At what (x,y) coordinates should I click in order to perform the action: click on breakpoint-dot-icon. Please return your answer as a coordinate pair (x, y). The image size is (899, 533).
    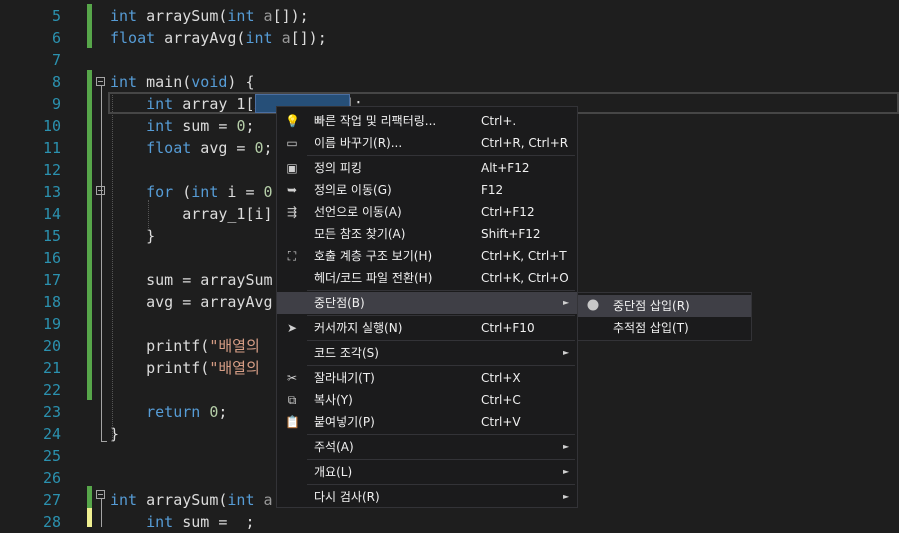
    Looking at the image, I should click on (593, 306).